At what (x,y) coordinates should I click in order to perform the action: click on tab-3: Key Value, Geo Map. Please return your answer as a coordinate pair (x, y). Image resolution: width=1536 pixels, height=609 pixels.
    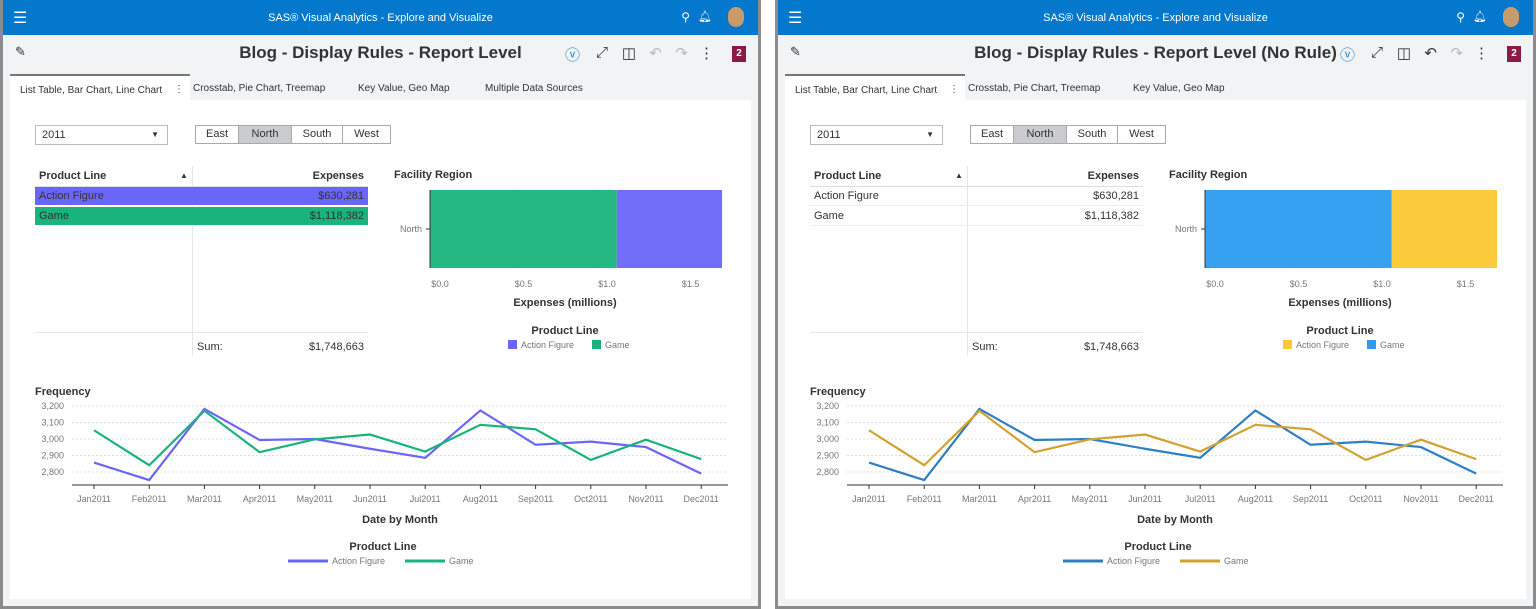
    Looking at the image, I should click on (1213, 87).